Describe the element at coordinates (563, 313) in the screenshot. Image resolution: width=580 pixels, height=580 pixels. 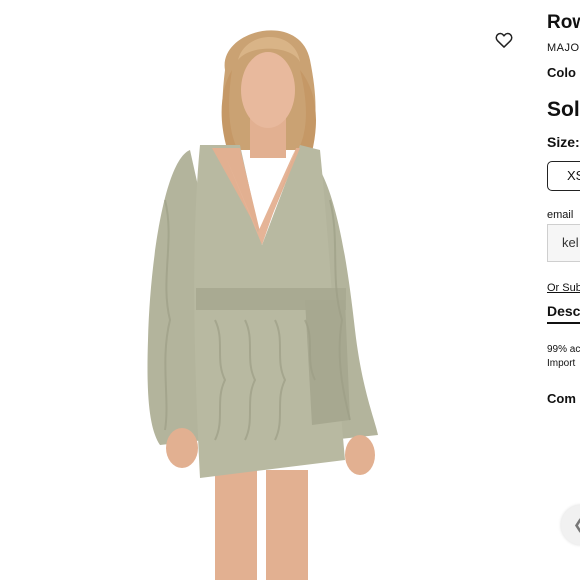
I see `tab-description: Desc` at that location.